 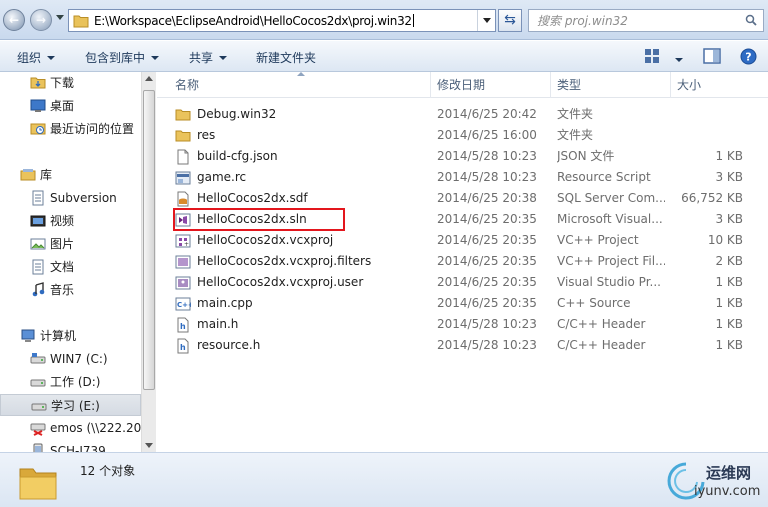 What do you see at coordinates (46, 175) in the screenshot?
I see `nav-item-label: 库` at bounding box center [46, 175].